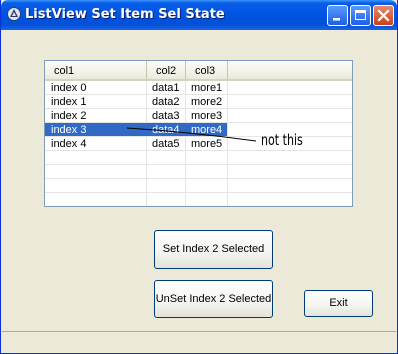  Describe the element at coordinates (199, 341) in the screenshot. I see `status-bar` at that location.